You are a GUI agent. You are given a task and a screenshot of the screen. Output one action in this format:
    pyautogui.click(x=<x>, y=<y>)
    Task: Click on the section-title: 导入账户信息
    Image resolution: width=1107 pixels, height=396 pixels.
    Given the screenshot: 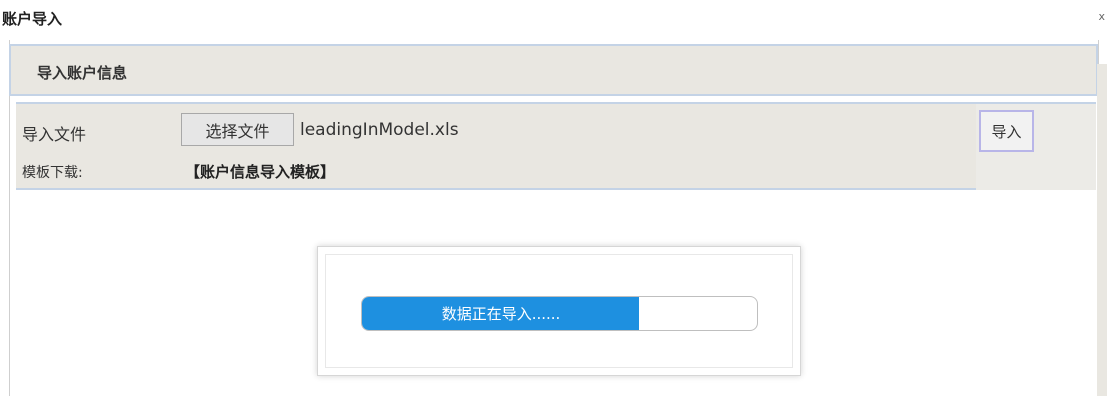 What is the action you would take?
    pyautogui.click(x=82, y=73)
    